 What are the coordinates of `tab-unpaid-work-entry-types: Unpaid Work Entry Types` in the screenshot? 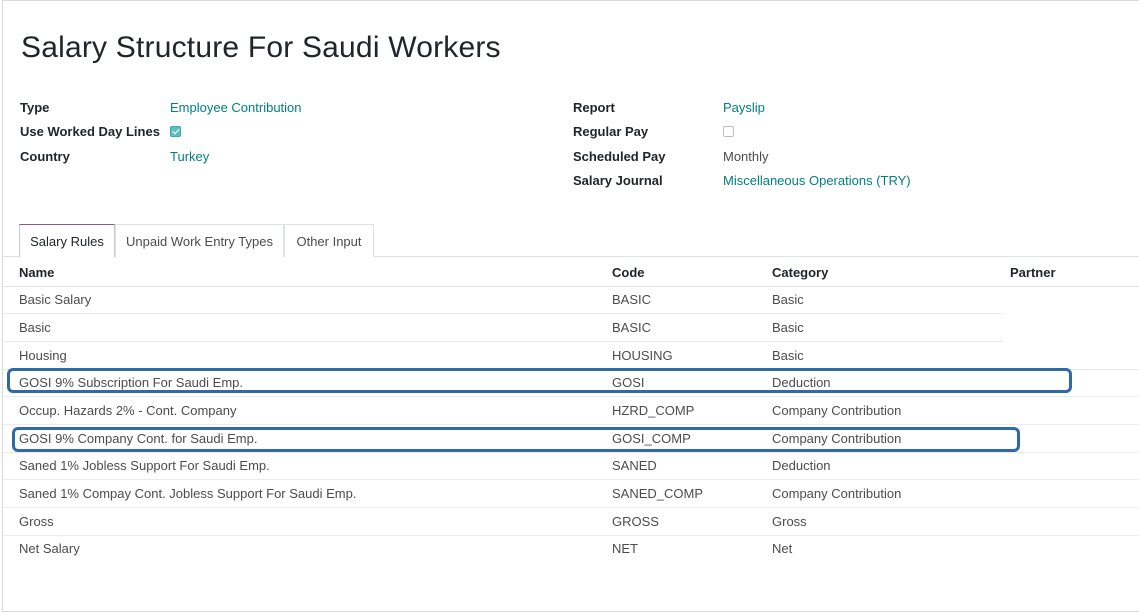 It's located at (199, 240).